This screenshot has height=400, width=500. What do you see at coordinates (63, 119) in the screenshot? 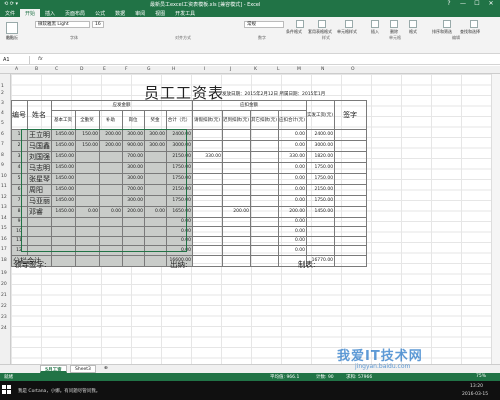
I see `subheader: 基本工资` at bounding box center [63, 119].